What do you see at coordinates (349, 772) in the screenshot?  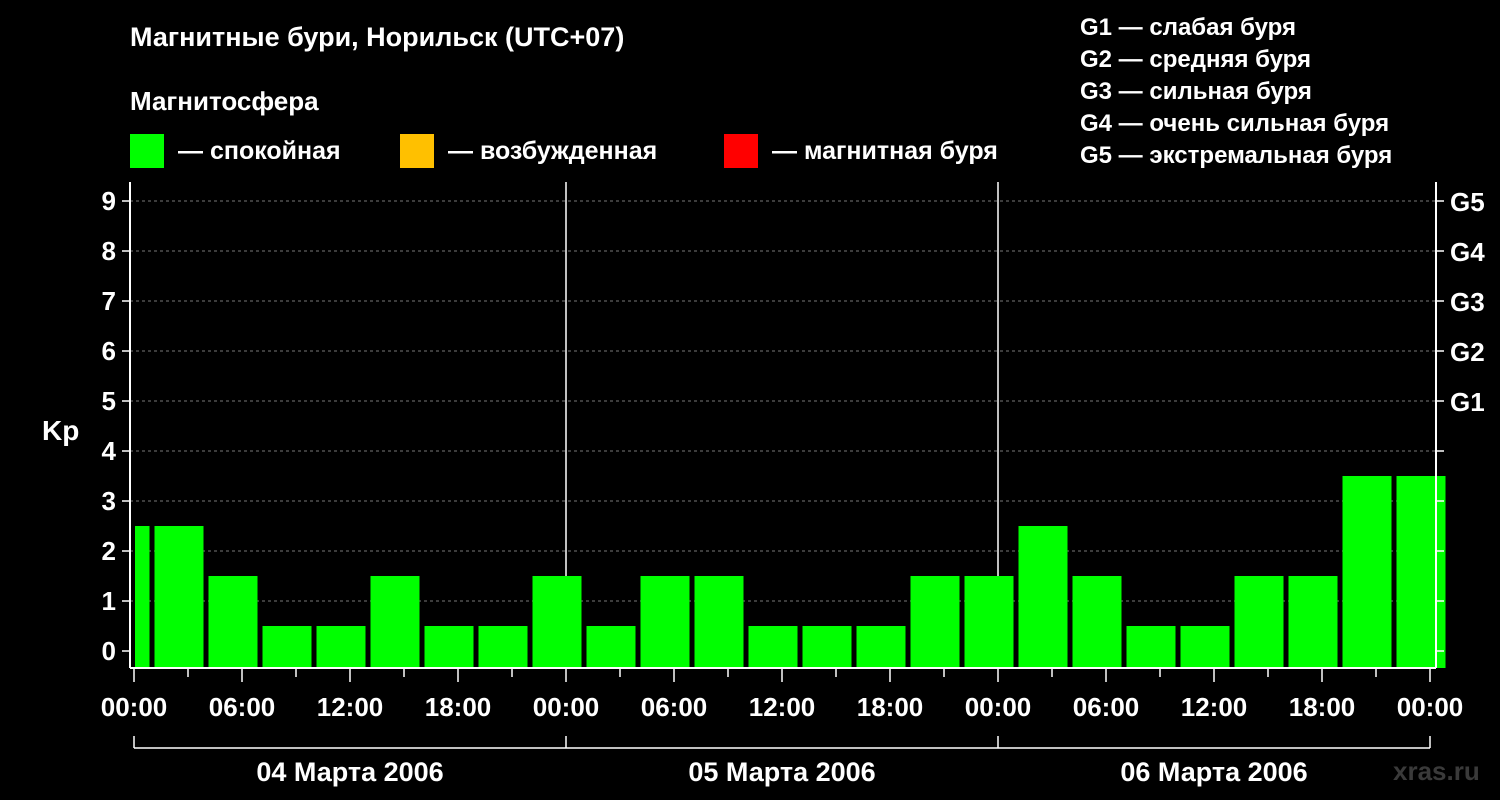 I see `day-label: 04 Марта 2006` at bounding box center [349, 772].